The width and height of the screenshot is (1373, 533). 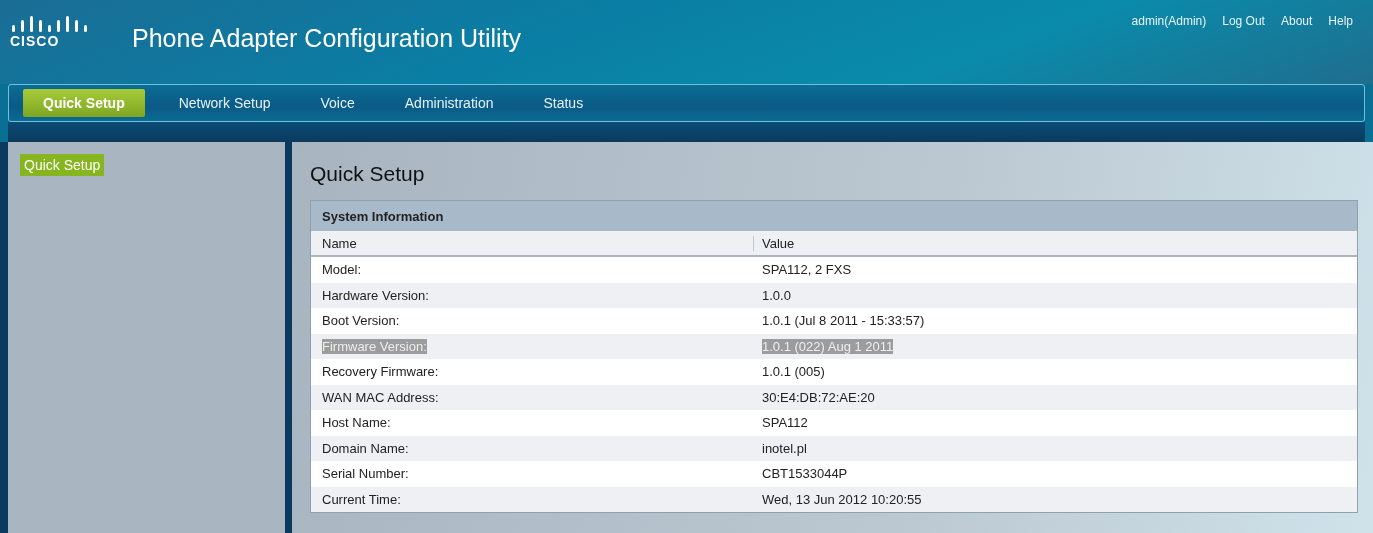 I want to click on table-cell-text: CBT1533044P, so click(x=805, y=474).